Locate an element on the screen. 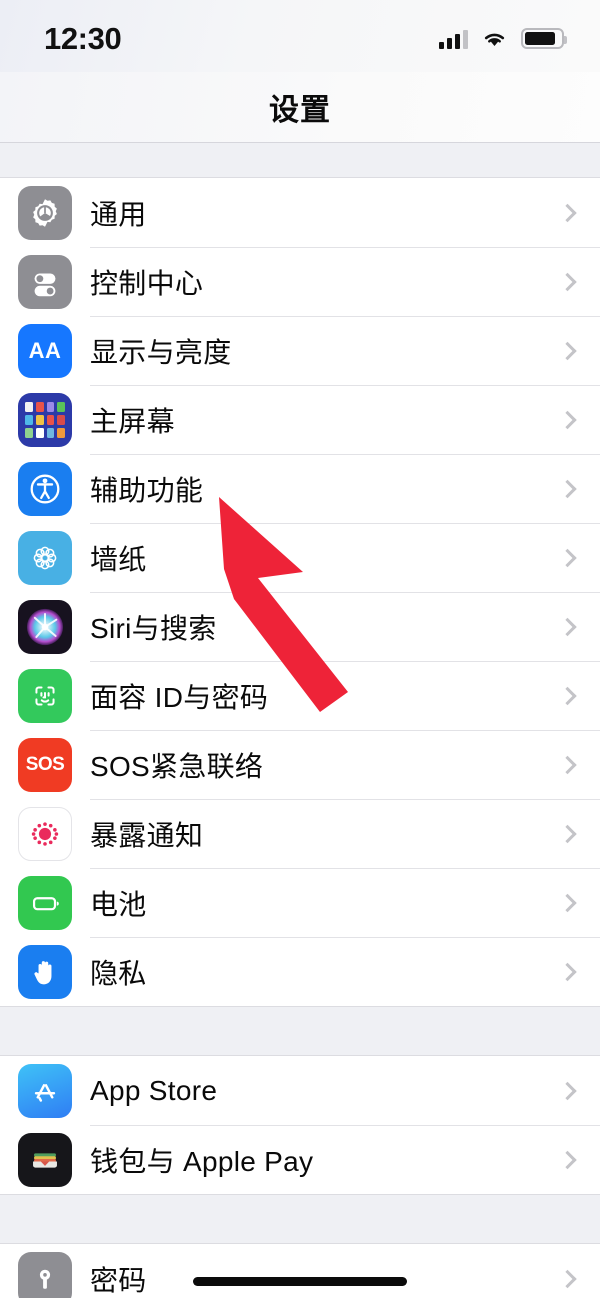 This screenshot has height=1298, width=600. settings-row-label: 钱包与 Apple Pay is located at coordinates (202, 1161).